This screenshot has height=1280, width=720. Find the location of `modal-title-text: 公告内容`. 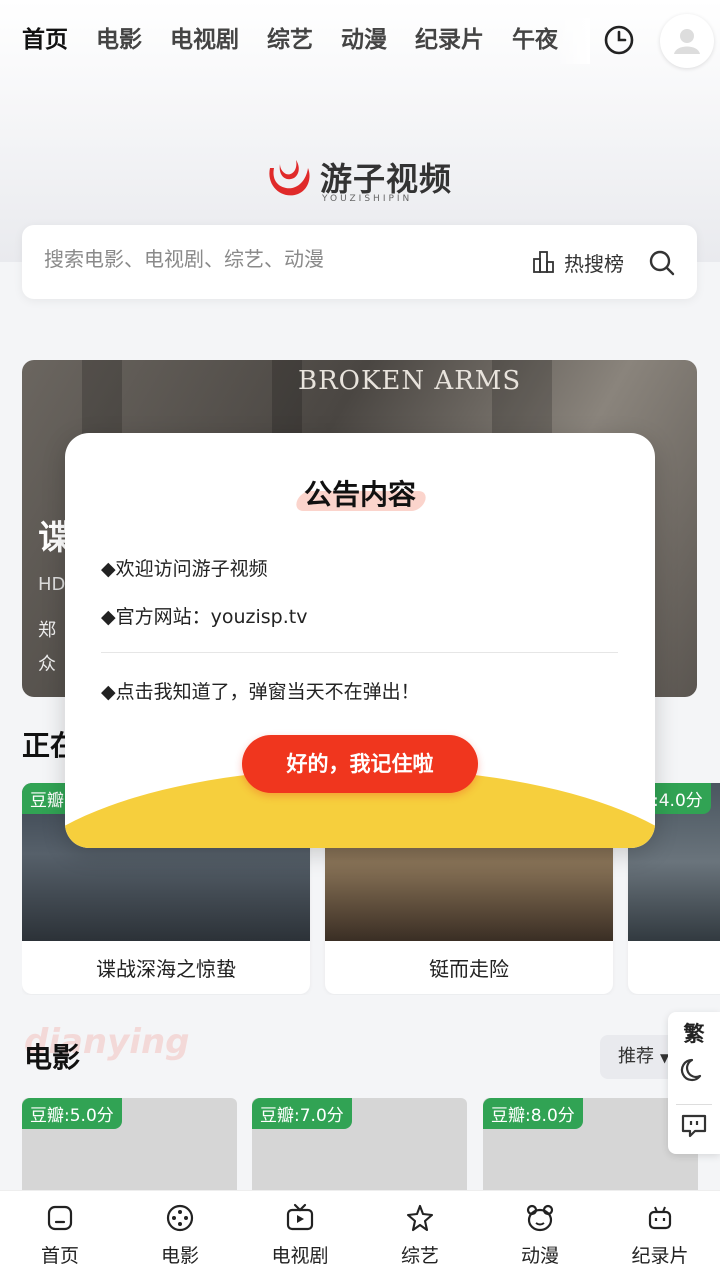

modal-title-text: 公告内容 is located at coordinates (359, 494).